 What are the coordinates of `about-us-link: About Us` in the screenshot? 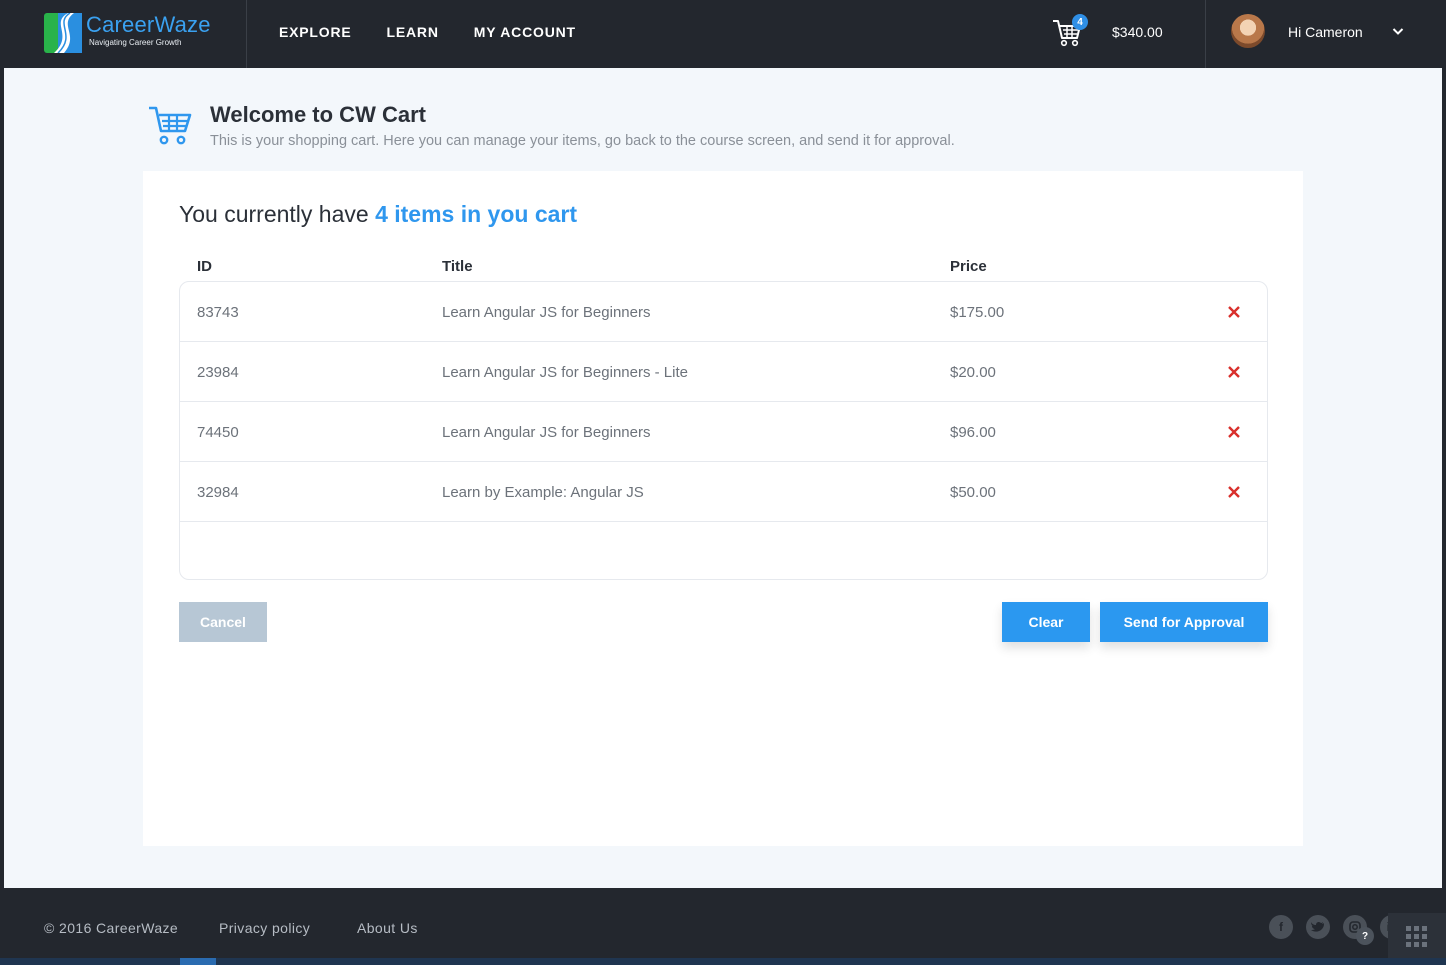 It's located at (387, 928).